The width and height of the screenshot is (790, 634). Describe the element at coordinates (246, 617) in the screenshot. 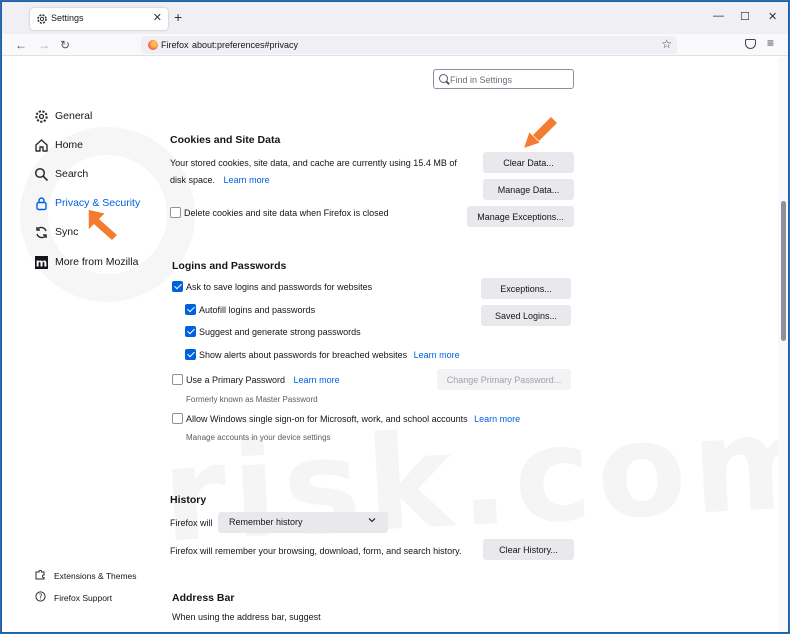

I see `address-bar-description: When using the address bar, suggest` at that location.